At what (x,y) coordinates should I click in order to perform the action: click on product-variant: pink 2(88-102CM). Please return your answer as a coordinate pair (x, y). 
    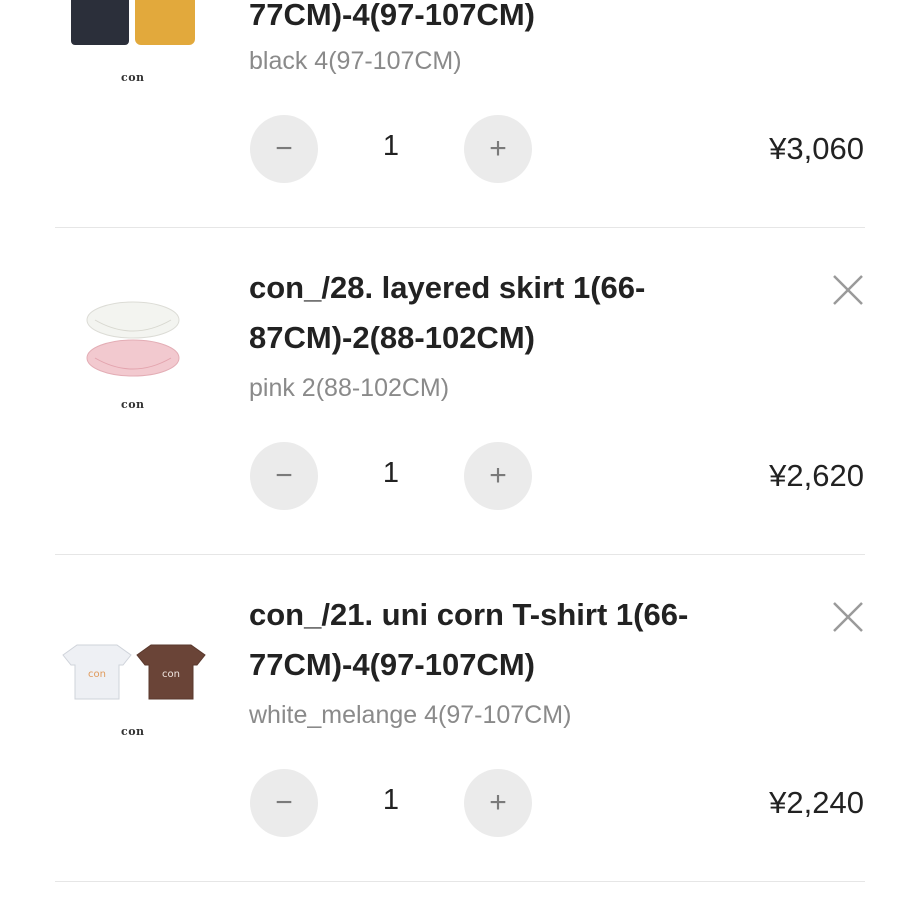
    Looking at the image, I should click on (349, 388).